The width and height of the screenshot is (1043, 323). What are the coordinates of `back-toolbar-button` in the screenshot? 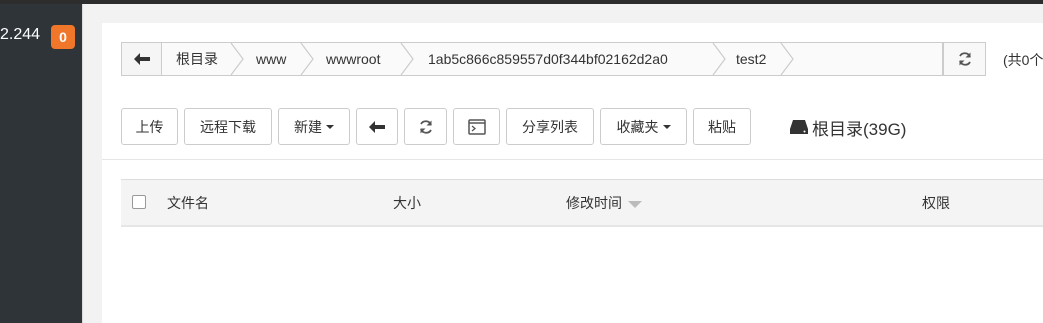 It's located at (377, 126).